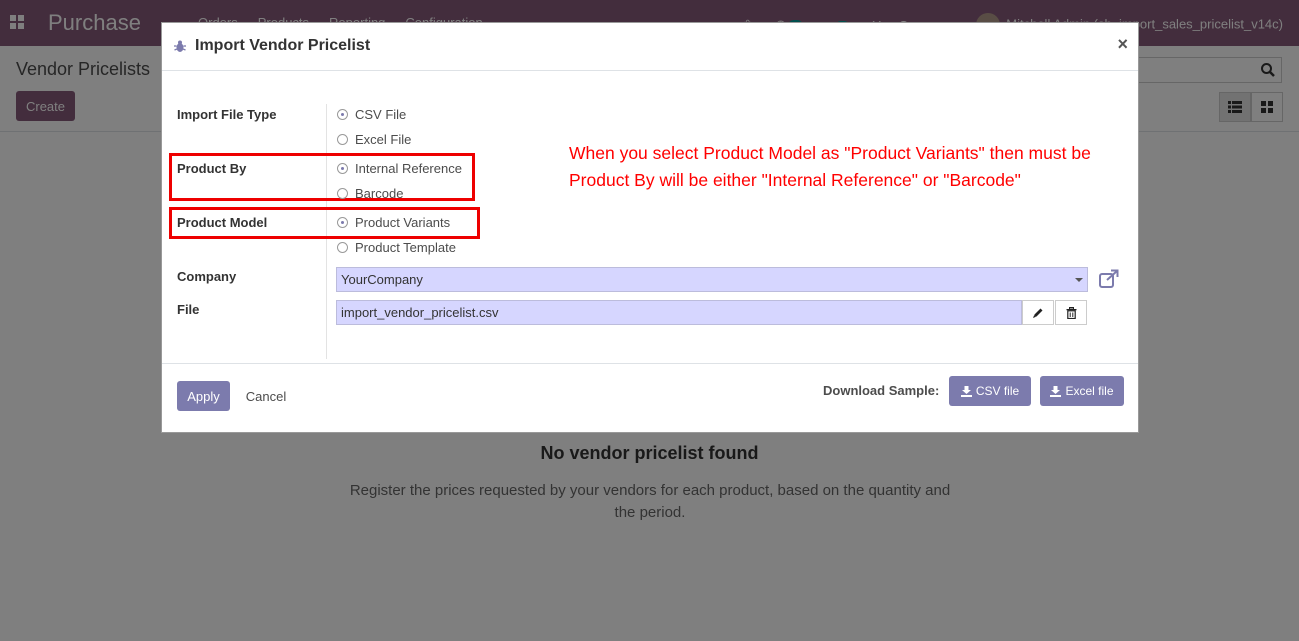 The image size is (1299, 641). Describe the element at coordinates (379, 193) in the screenshot. I see `radio-label-barcode: Barcode` at that location.